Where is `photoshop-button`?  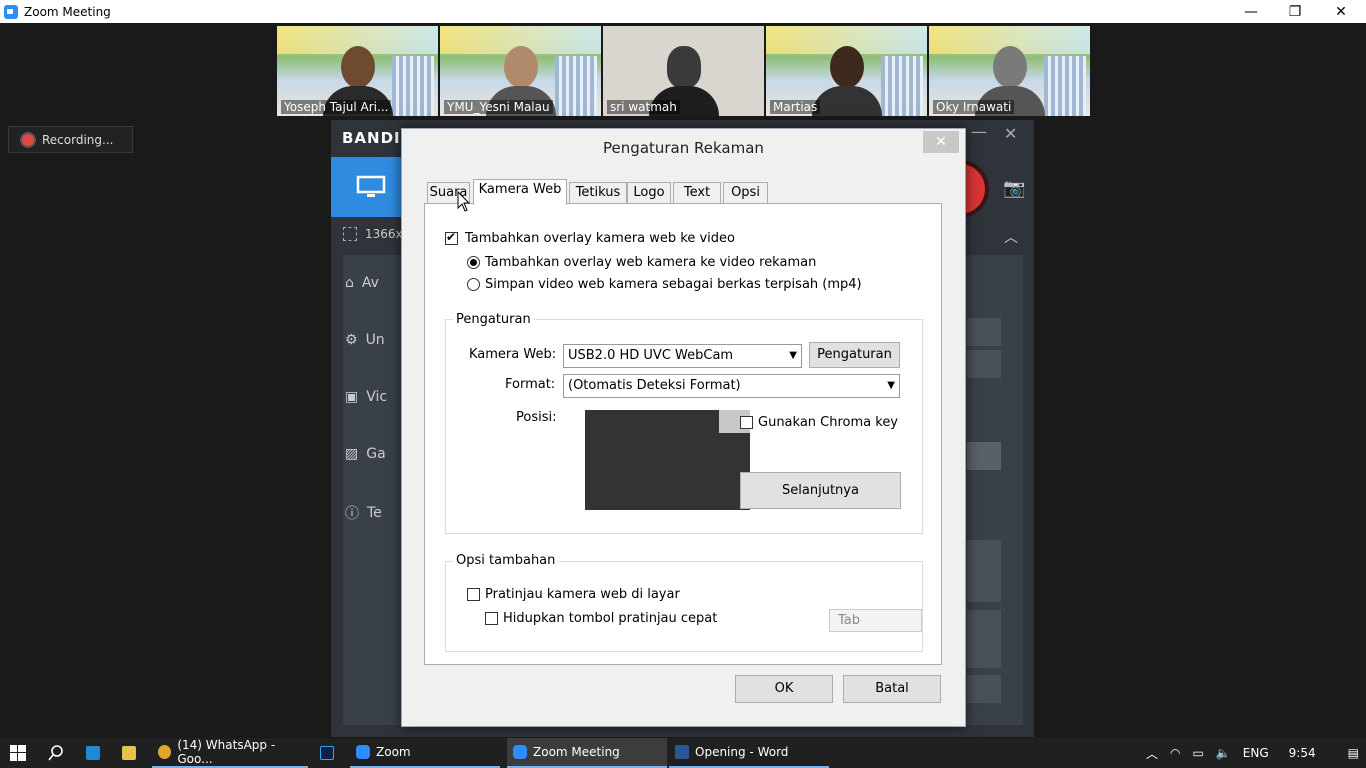 photoshop-button is located at coordinates (329, 753).